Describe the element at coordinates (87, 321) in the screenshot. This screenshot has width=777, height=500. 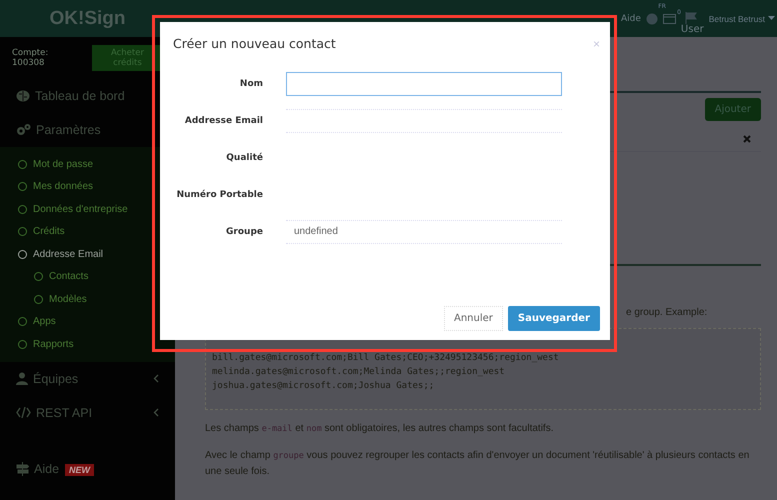
I see `menu-item: Apps` at that location.